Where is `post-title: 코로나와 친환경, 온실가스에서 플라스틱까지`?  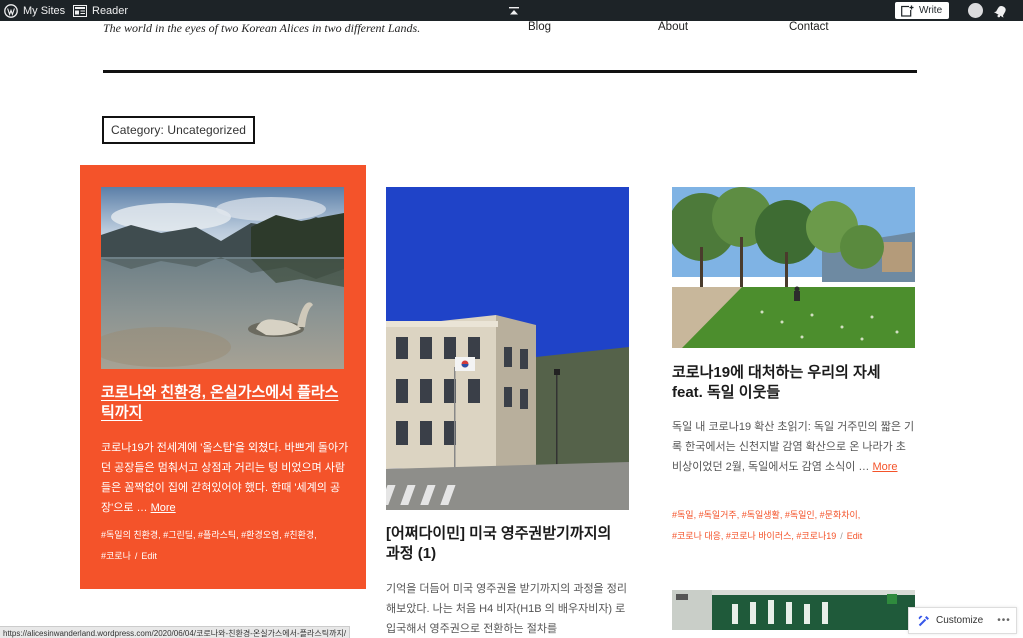
post-title: 코로나와 친환경, 온실가스에서 플라스틱까지 is located at coordinates (226, 402).